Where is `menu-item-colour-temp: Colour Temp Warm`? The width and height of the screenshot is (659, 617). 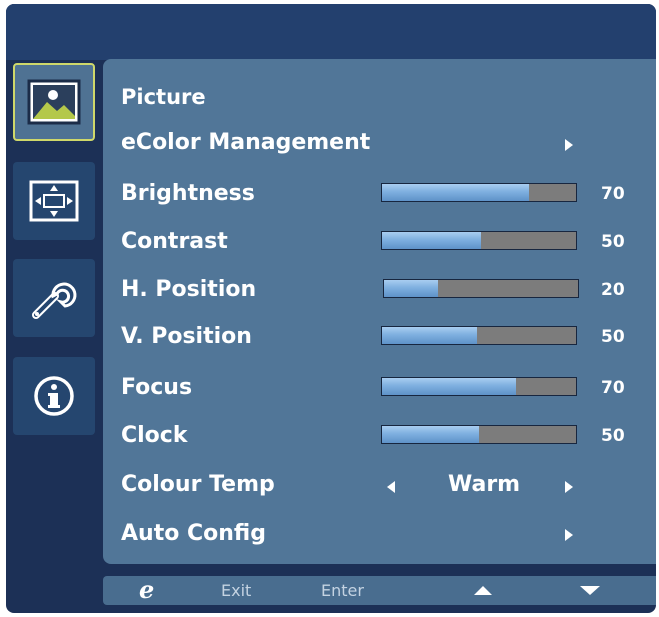
menu-item-colour-temp: Colour Temp Warm is located at coordinates (379, 485).